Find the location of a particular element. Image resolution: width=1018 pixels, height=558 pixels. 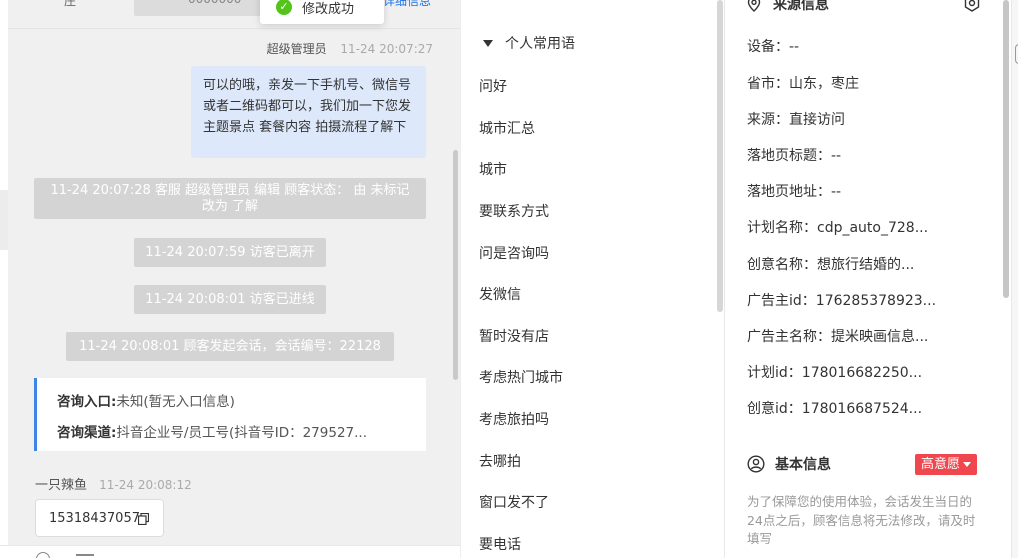

user-circle-icon is located at coordinates (756, 464).